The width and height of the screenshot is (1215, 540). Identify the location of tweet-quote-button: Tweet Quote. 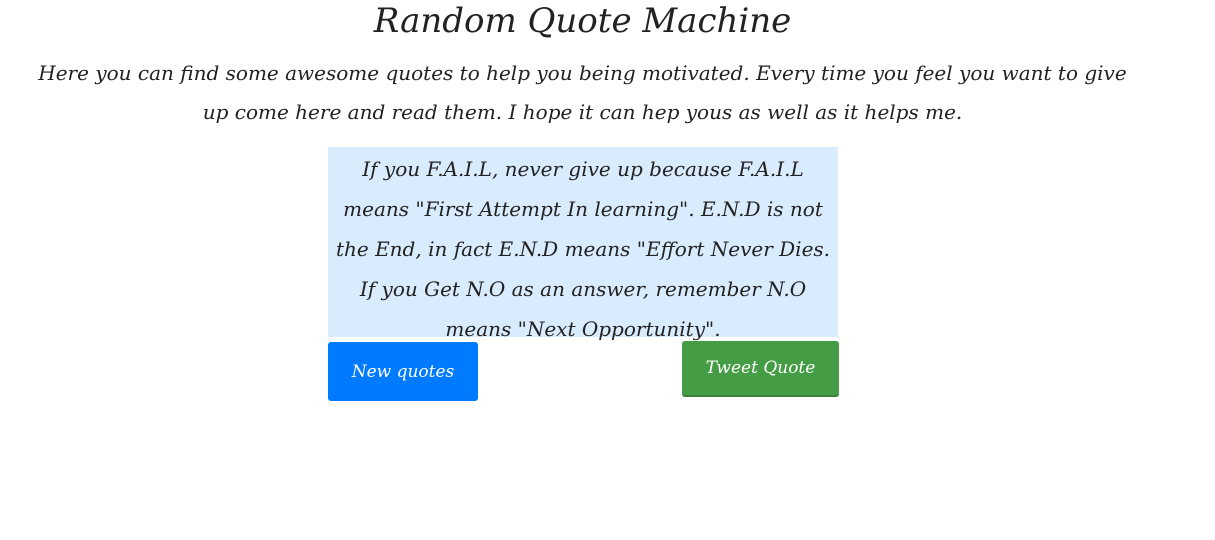
(760, 369).